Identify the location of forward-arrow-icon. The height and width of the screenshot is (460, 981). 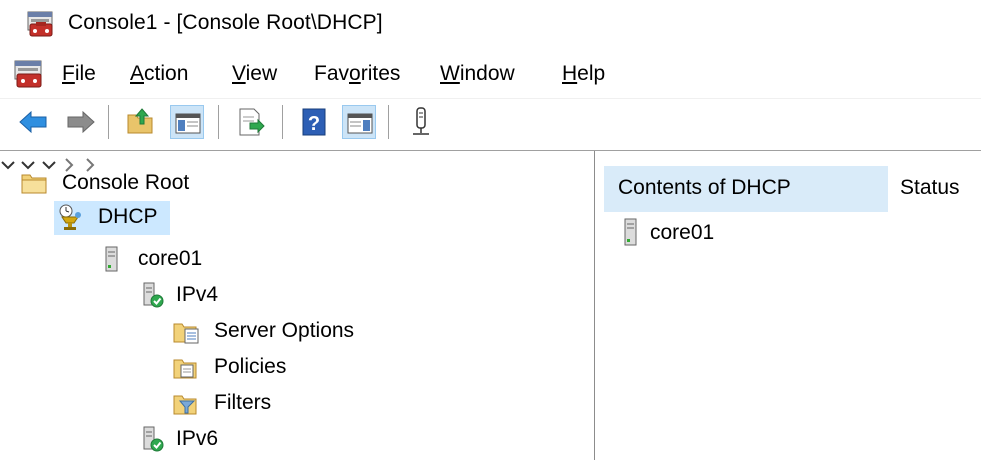
(81, 122).